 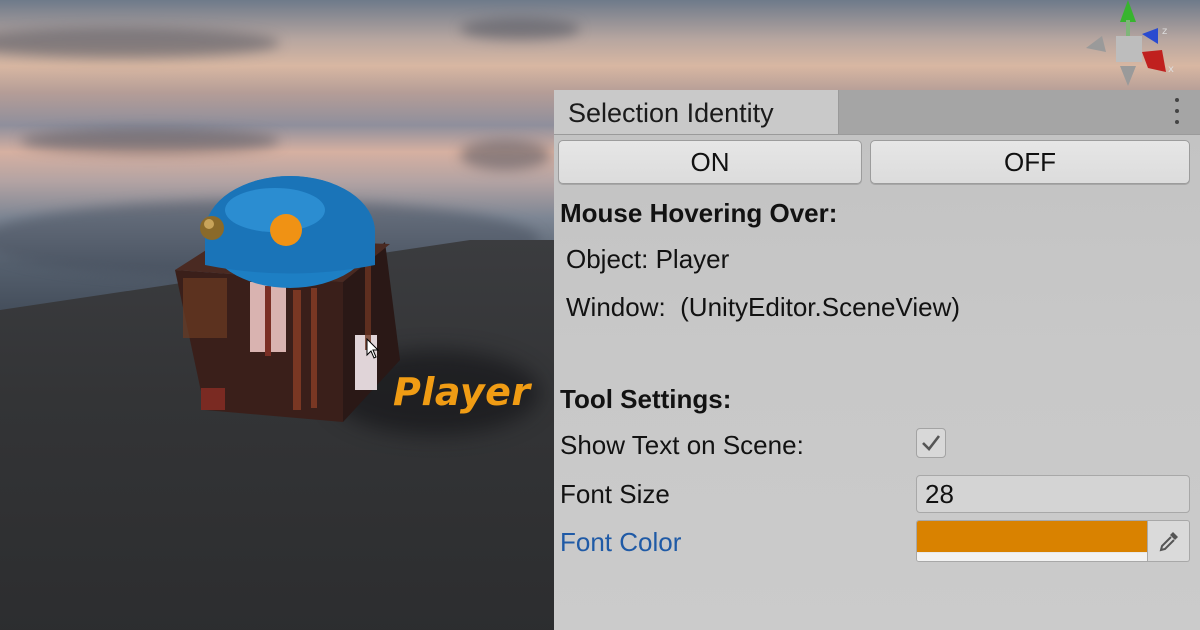 What do you see at coordinates (1169, 541) in the screenshot?
I see `eyedropper-icon` at bounding box center [1169, 541].